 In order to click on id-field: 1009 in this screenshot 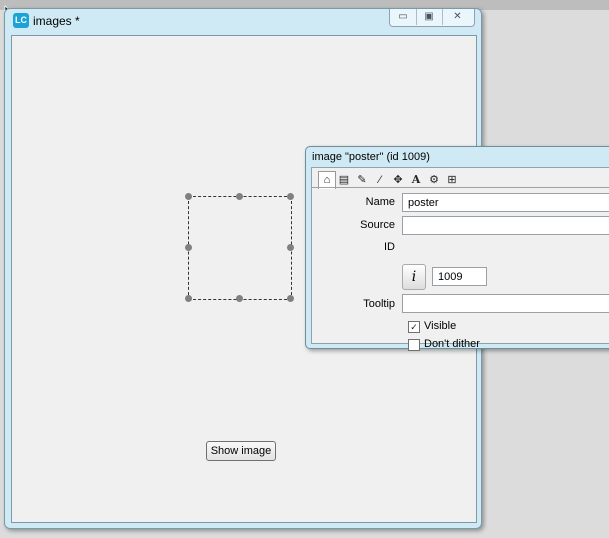, I will do `click(459, 276)`.